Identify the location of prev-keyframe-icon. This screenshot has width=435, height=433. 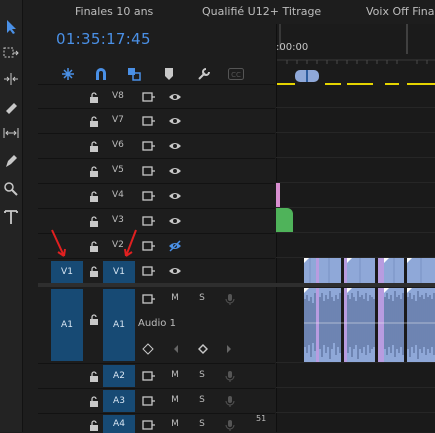
(176, 349).